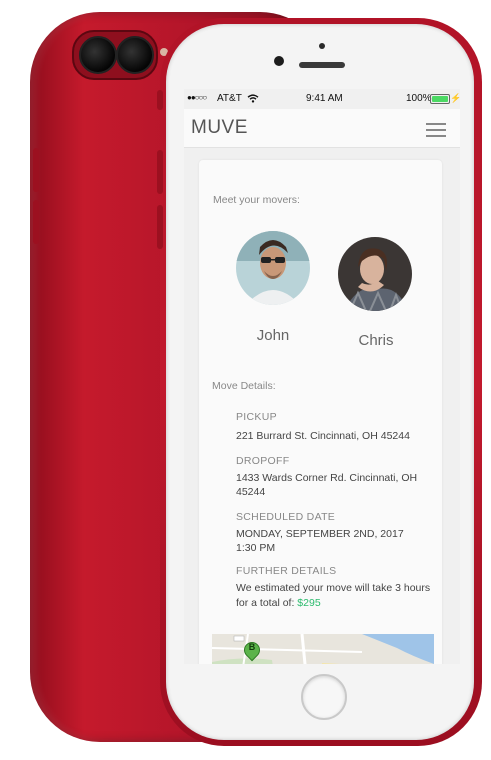 The width and height of the screenshot is (491, 760). What do you see at coordinates (323, 436) in the screenshot?
I see `pickup-address: 221 Burrard St. Cincinnati, OH 45244` at bounding box center [323, 436].